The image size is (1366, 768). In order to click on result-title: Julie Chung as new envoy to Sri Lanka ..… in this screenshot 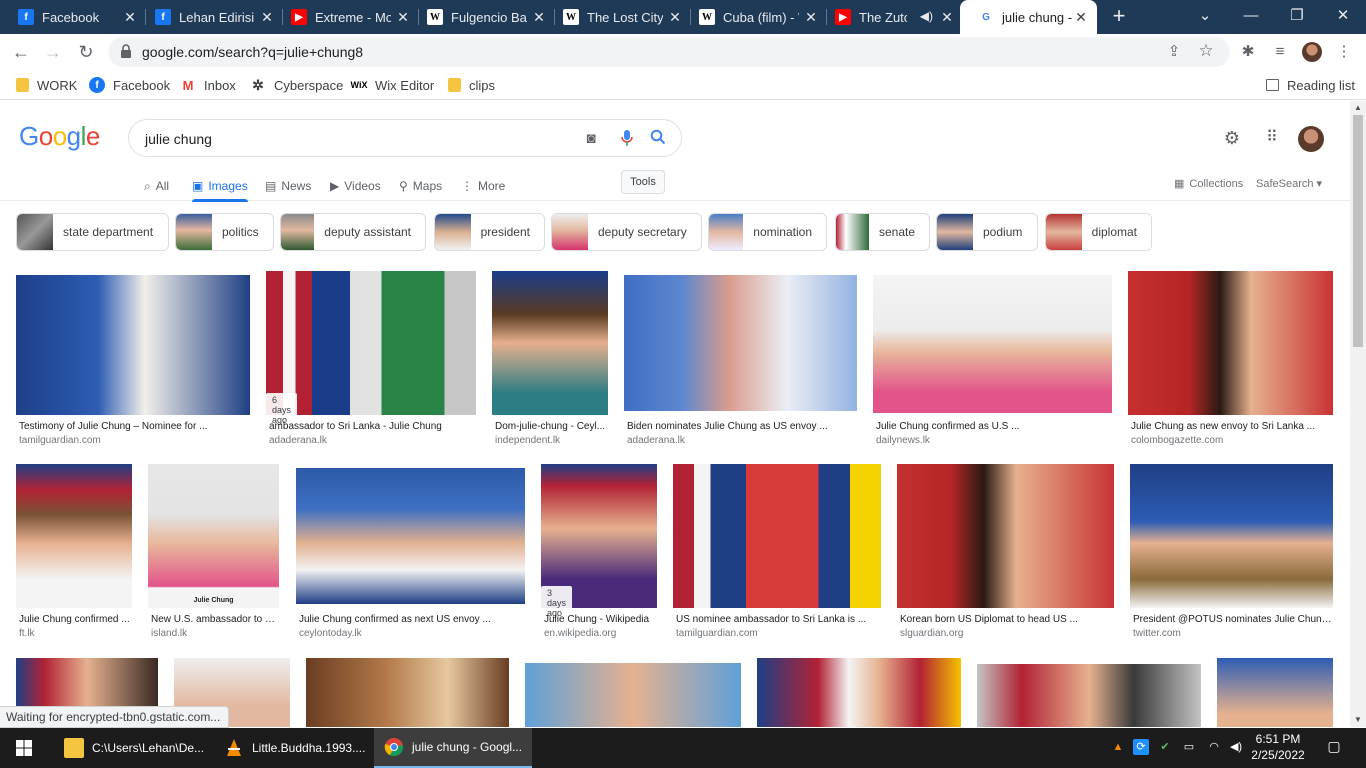, I will do `click(1231, 426)`.